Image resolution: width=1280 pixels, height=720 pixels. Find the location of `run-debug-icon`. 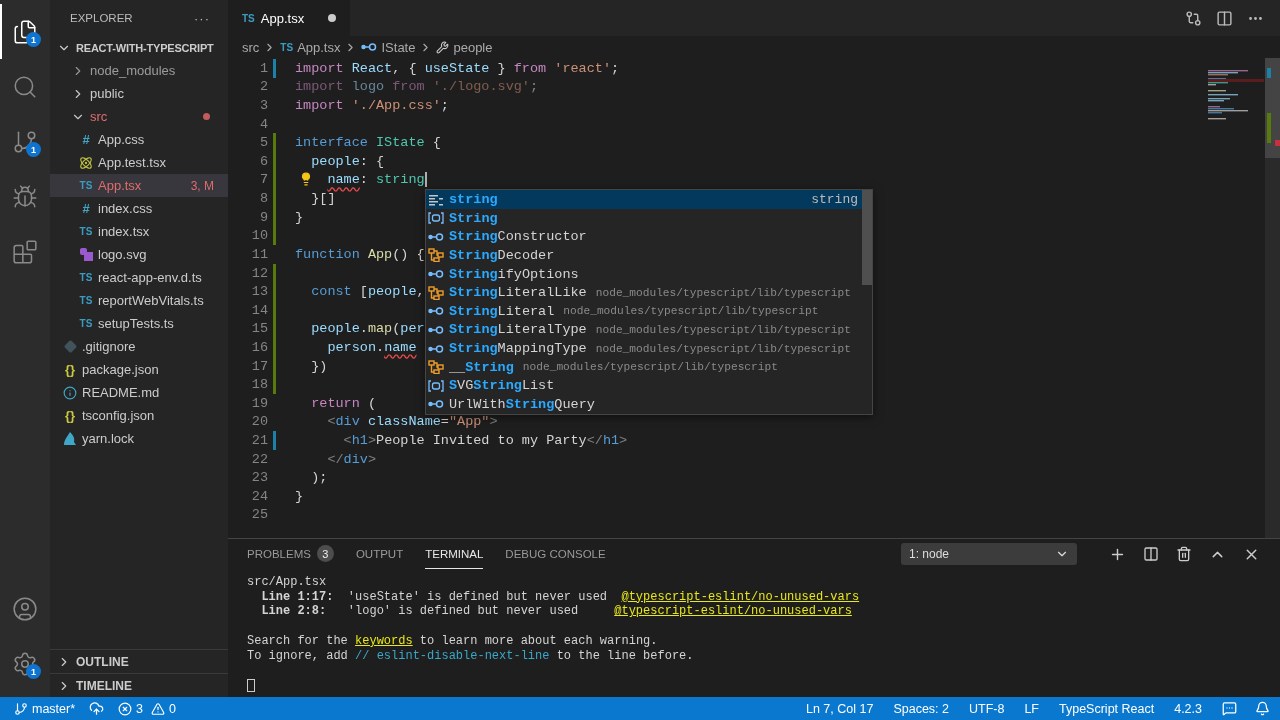

run-debug-icon is located at coordinates (25, 196).